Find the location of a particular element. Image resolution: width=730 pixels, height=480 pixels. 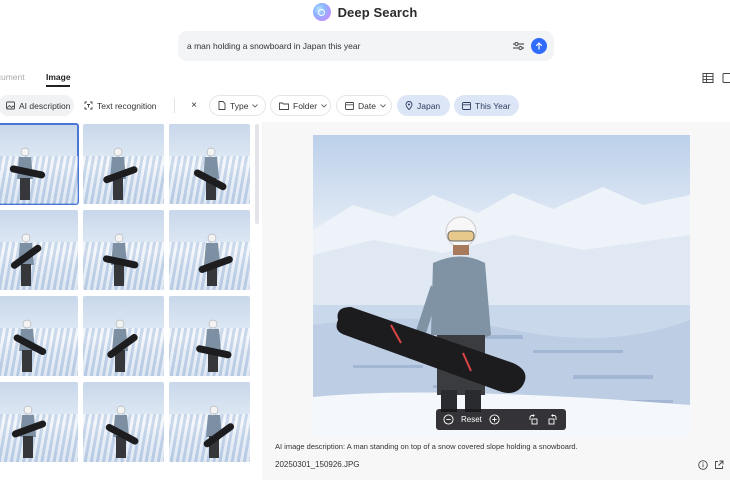

results-scrollbar is located at coordinates (257, 174).